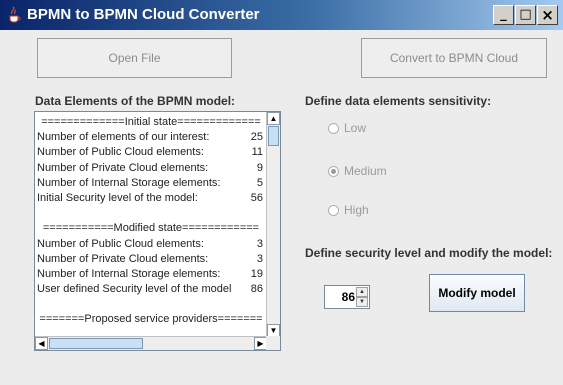  Describe the element at coordinates (341, 297) in the screenshot. I see `security-level-value: 86` at that location.